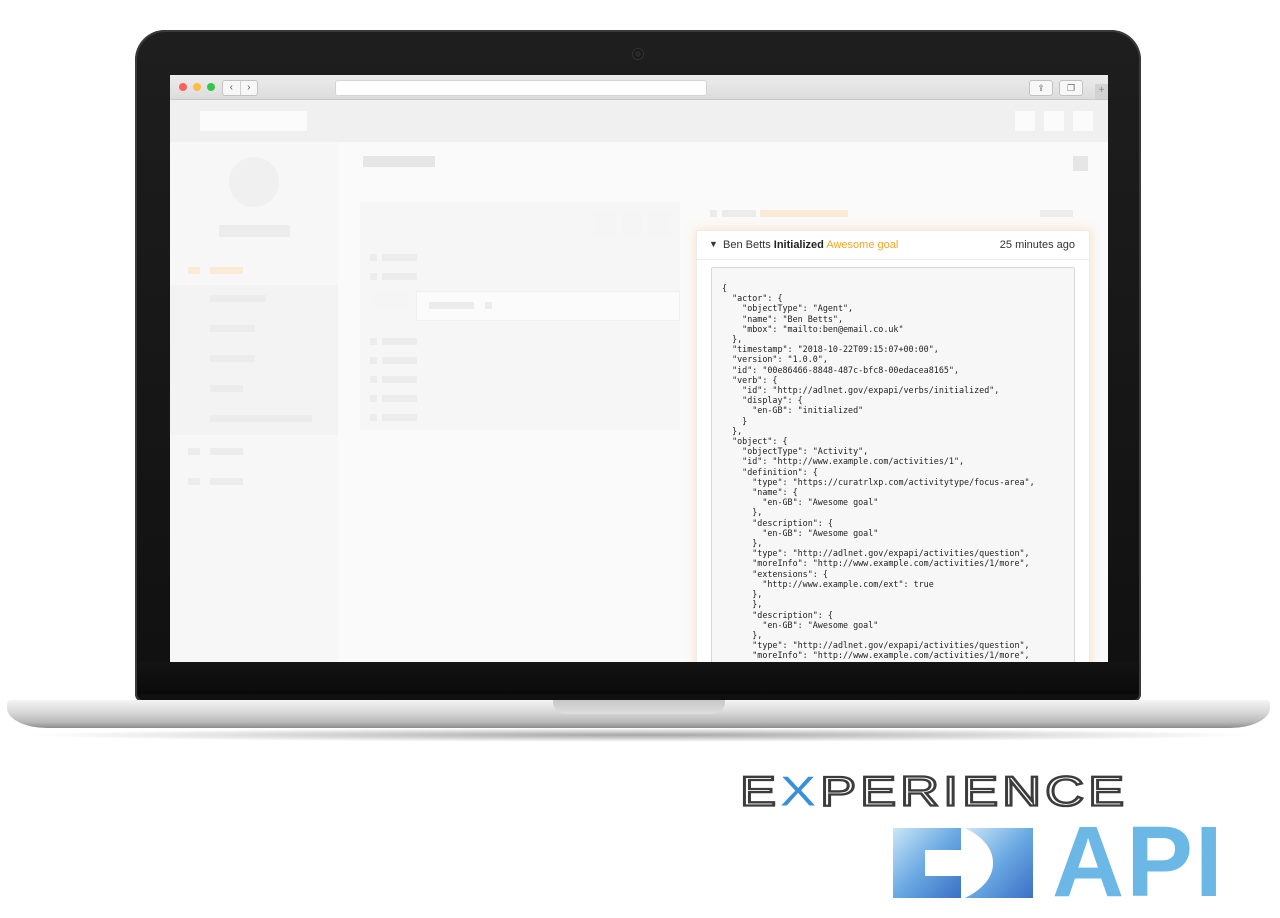 The image size is (1280, 918). What do you see at coordinates (488, 305) in the screenshot?
I see `filter-input-icon` at bounding box center [488, 305].